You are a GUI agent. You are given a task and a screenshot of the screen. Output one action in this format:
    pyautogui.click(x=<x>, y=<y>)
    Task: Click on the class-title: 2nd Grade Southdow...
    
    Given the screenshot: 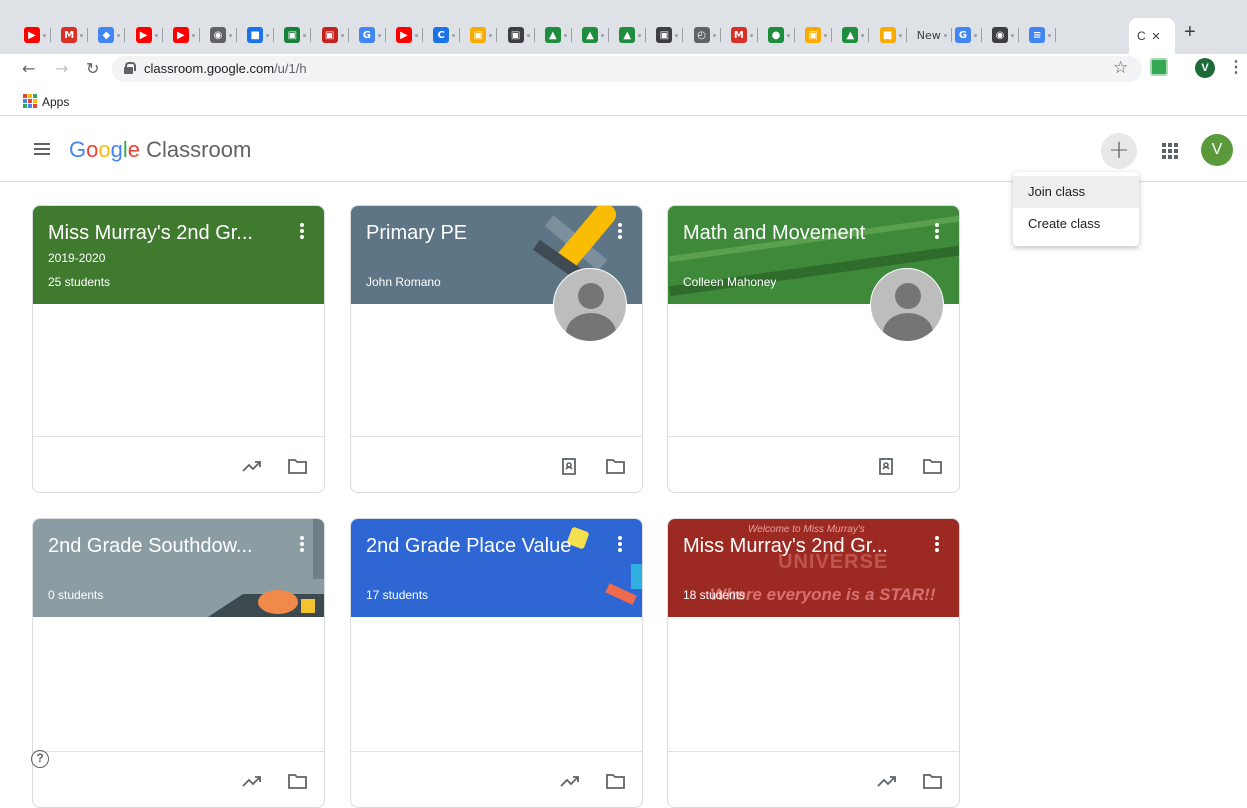 What is the action you would take?
    pyautogui.click(x=163, y=546)
    